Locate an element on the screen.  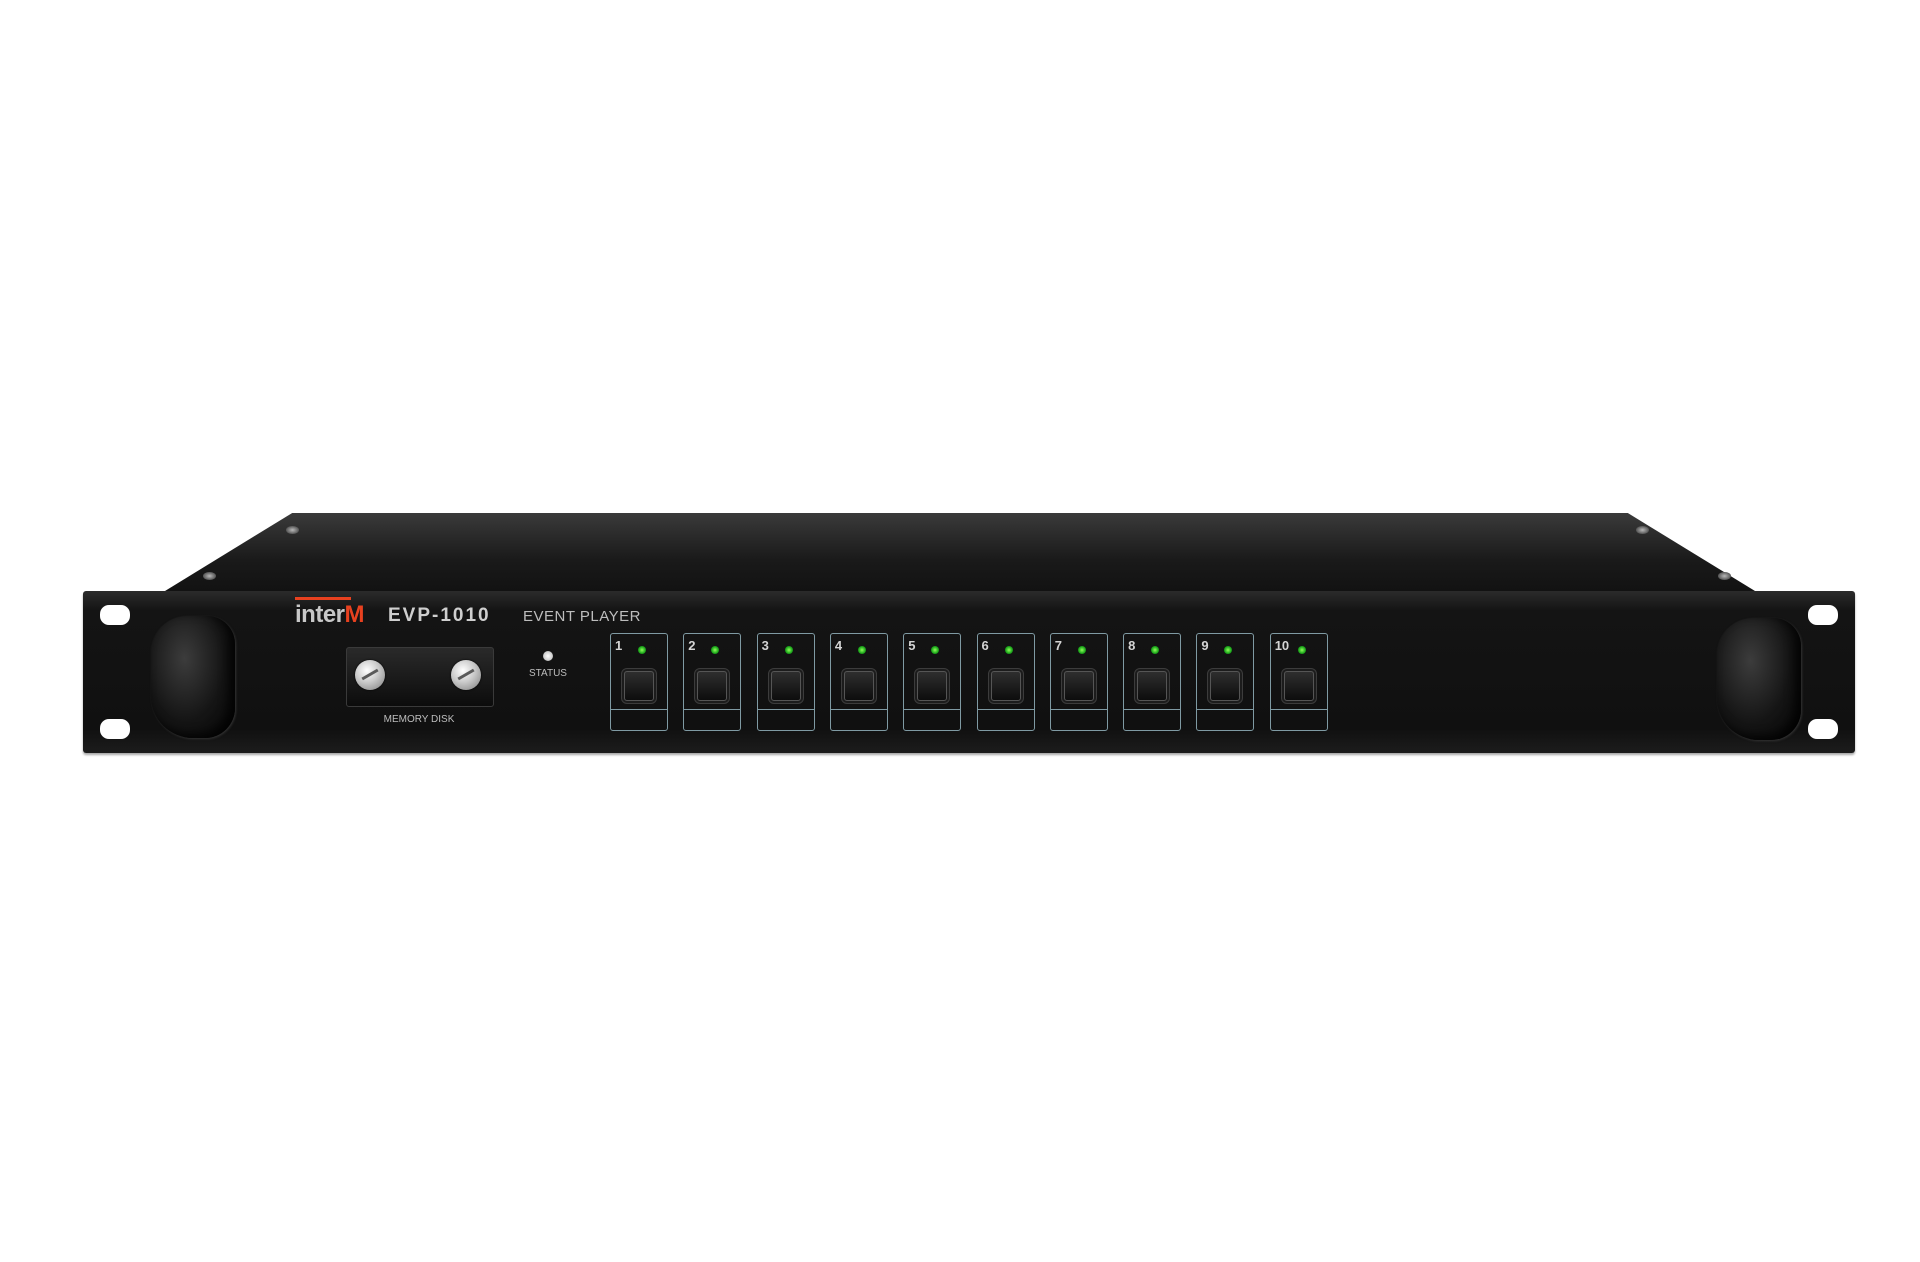
brand-logo-main: inter is located at coordinates (320, 614).